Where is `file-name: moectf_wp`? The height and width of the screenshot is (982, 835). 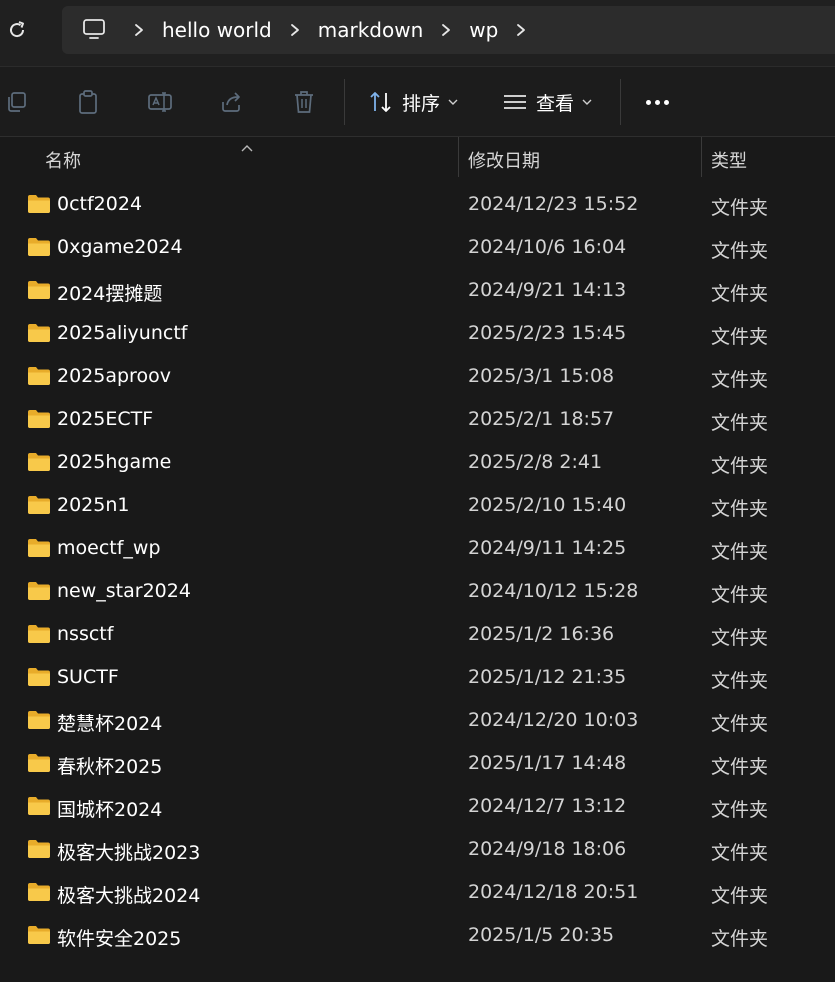 file-name: moectf_wp is located at coordinates (109, 548).